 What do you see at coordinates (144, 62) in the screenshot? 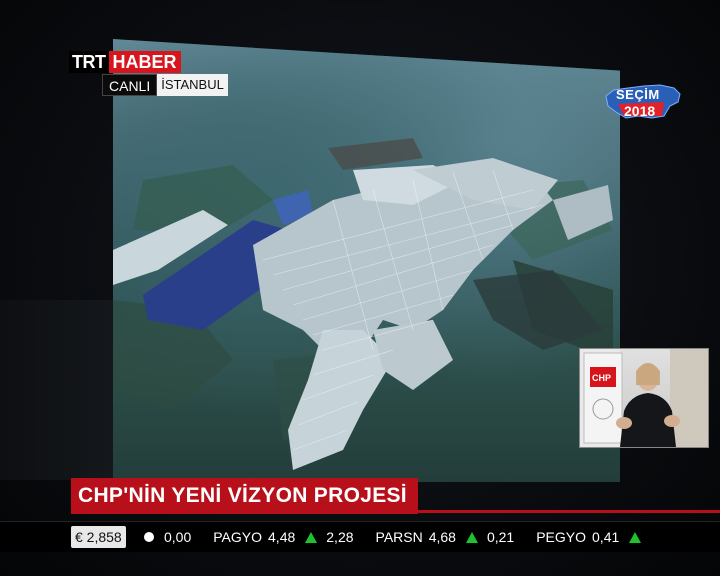
I see `logo-haber-text: HABER` at bounding box center [144, 62].